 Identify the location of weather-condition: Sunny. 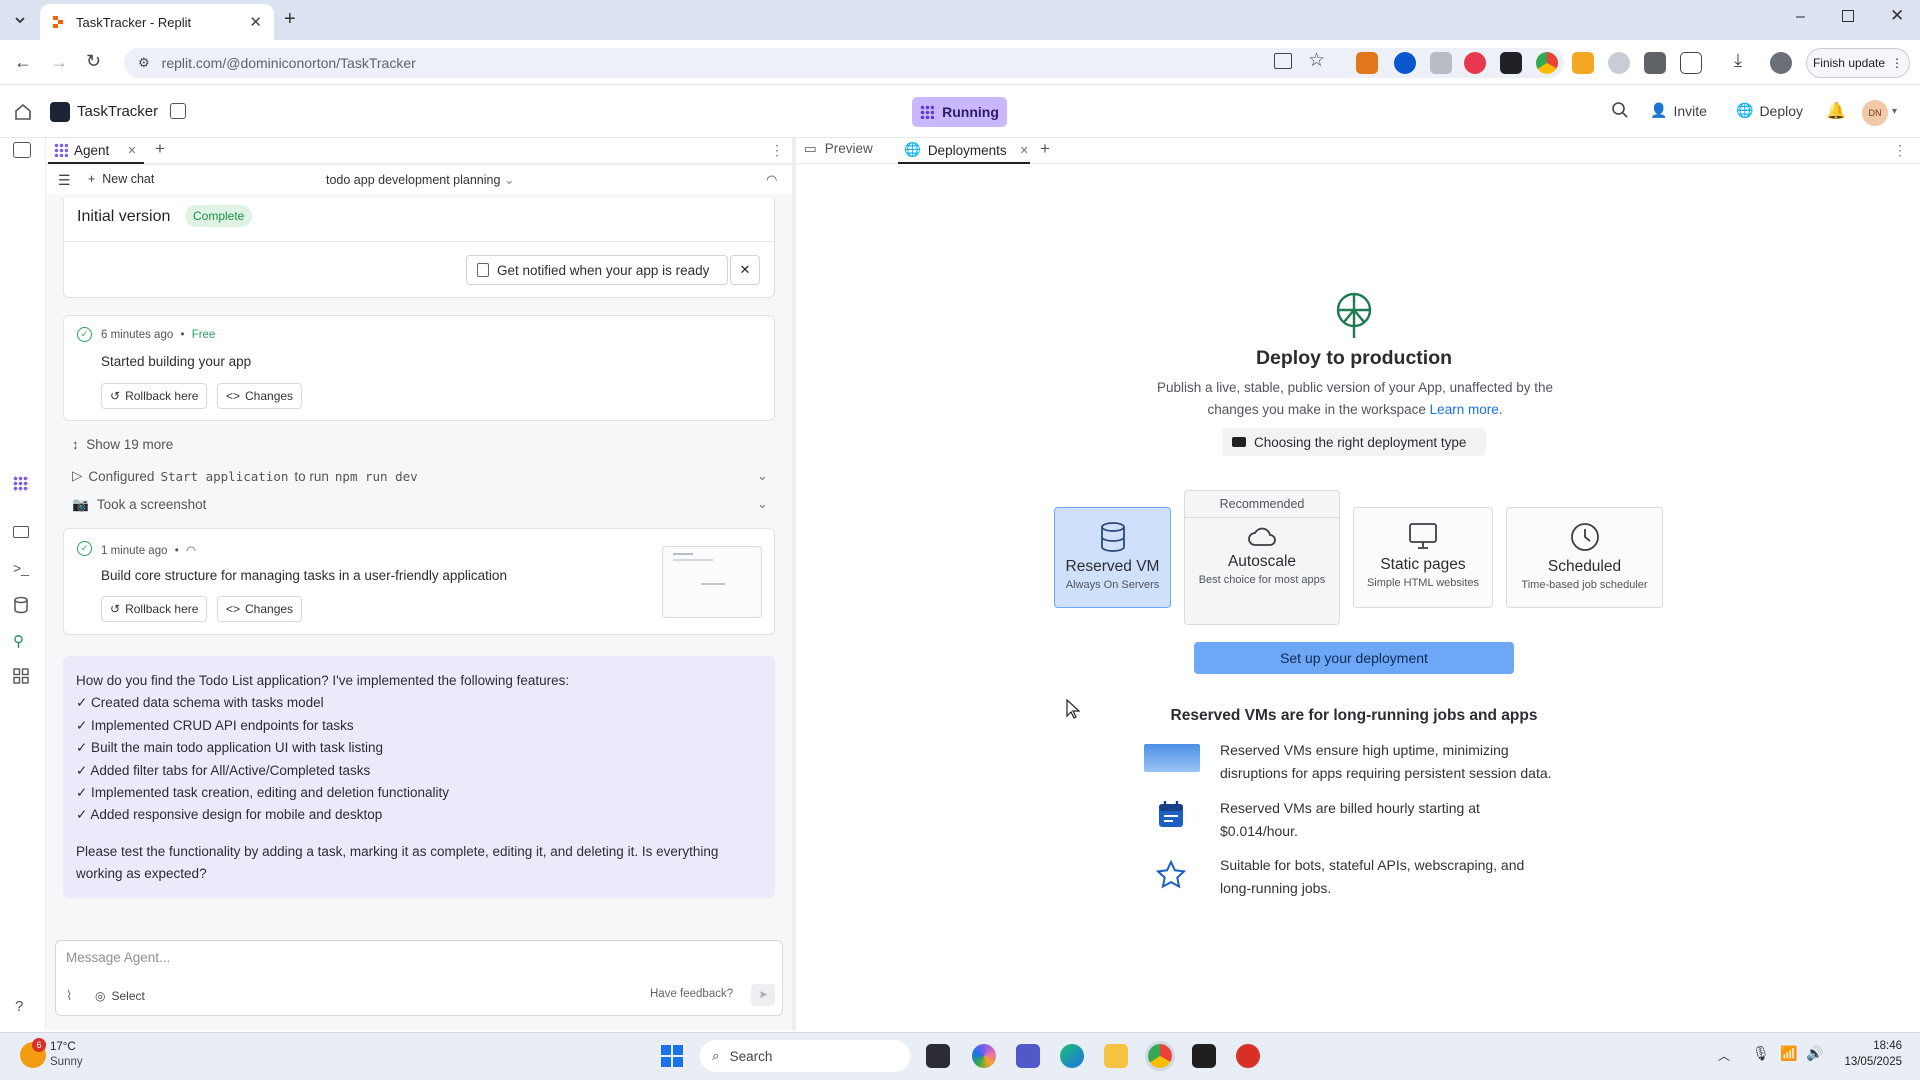
(66, 1062).